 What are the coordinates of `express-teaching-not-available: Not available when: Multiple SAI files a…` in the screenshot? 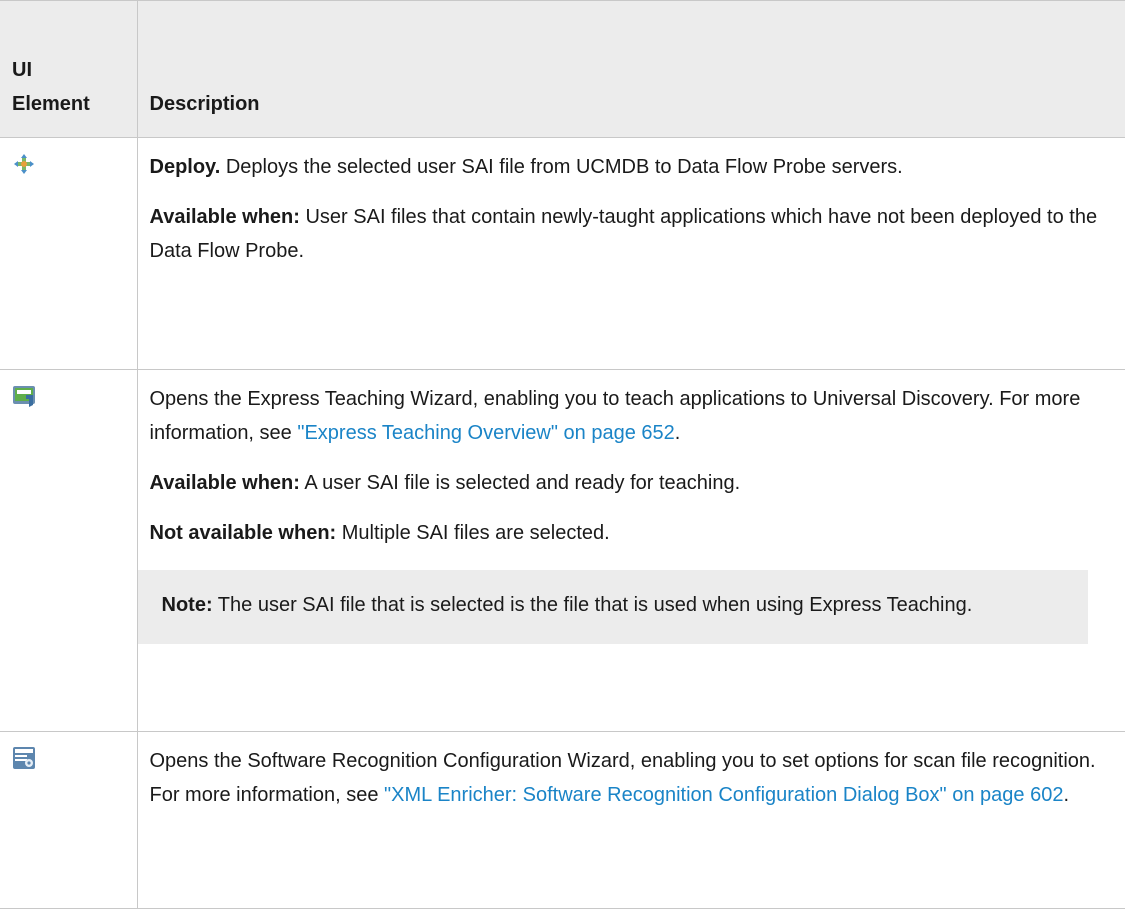 It's located at (637, 533).